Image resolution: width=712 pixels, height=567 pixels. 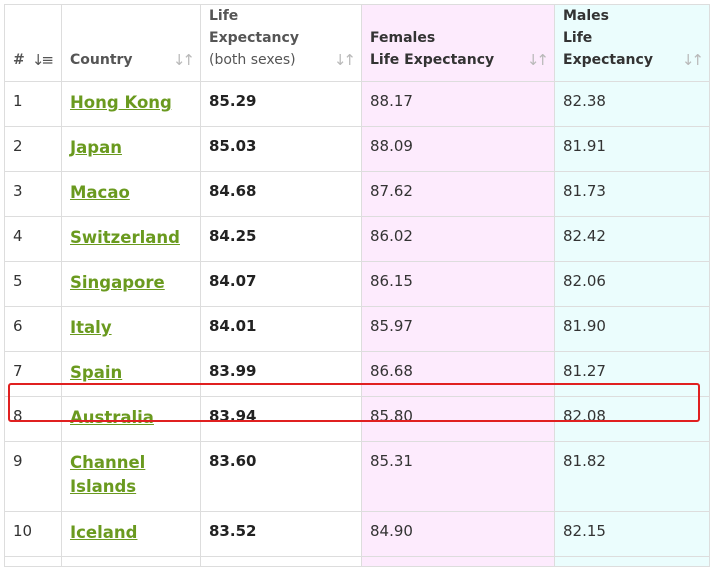 I want to click on male-cell: 81.27, so click(x=632, y=374).